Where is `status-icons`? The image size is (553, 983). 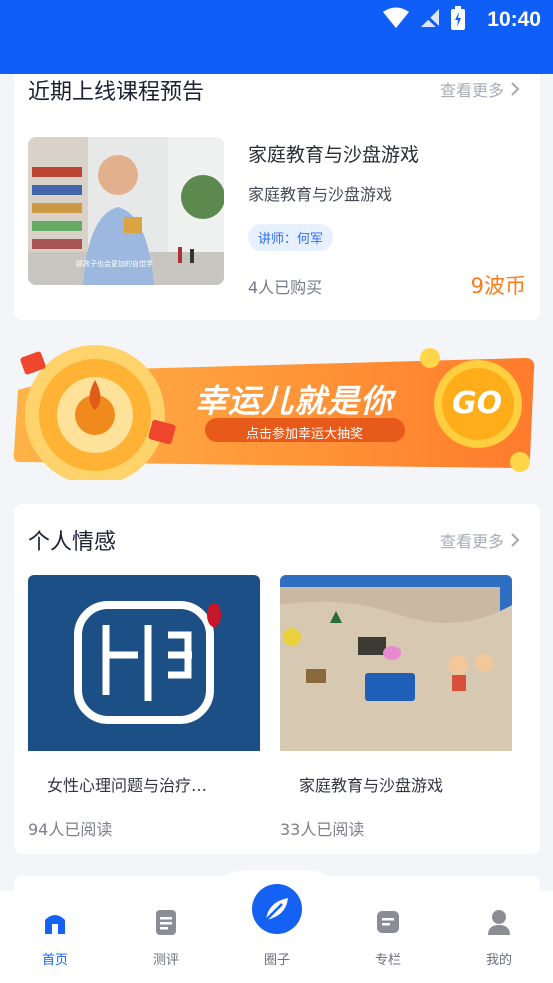 status-icons is located at coordinates (424, 18).